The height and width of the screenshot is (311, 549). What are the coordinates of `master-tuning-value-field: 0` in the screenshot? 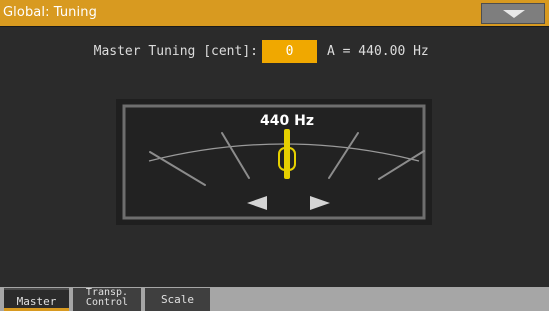 It's located at (289, 51).